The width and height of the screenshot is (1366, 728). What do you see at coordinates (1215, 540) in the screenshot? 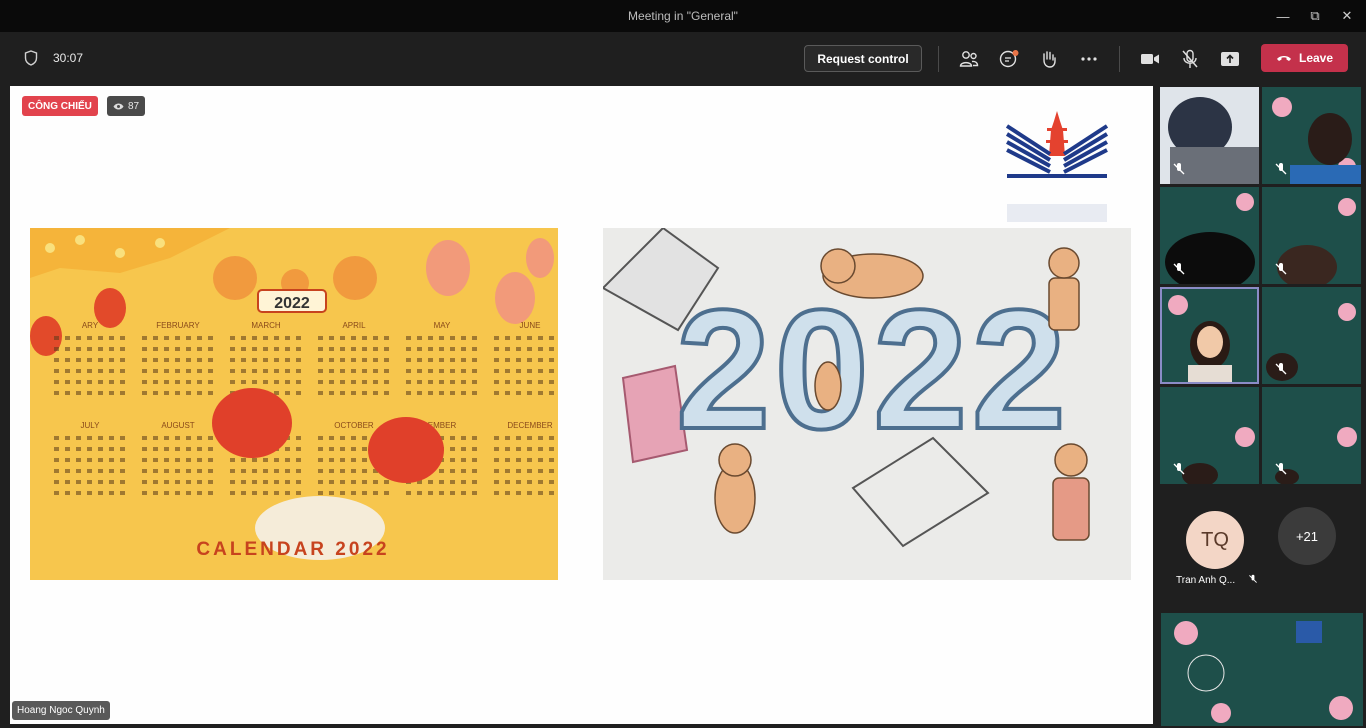
I see `participant-avatar: TQ` at bounding box center [1215, 540].